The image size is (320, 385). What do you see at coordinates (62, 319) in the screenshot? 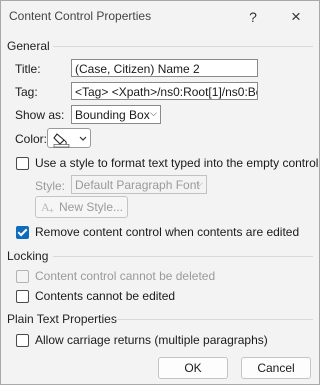
I see `plain-text-section-label: Plain Text Properties` at bounding box center [62, 319].